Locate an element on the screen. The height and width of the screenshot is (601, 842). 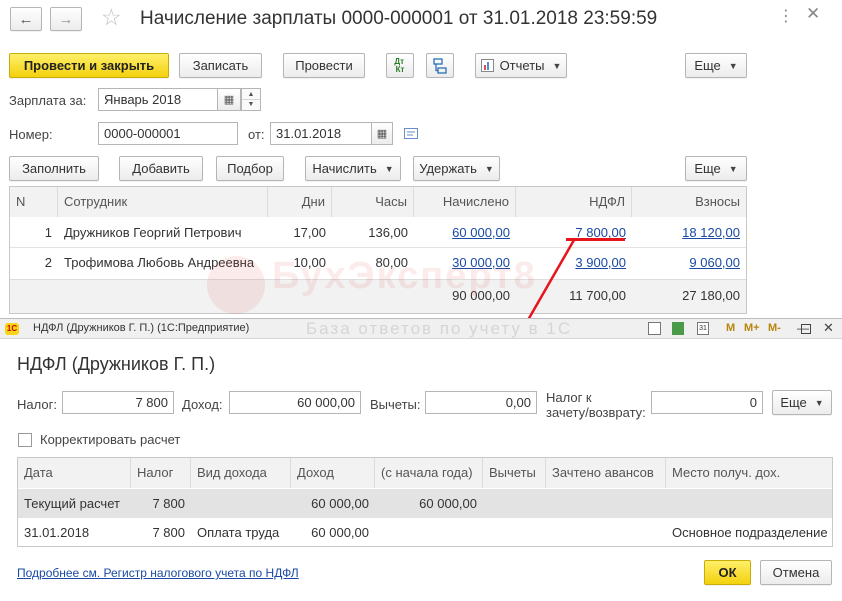
ytd-income-cell: 60 000,00 is located at coordinates (429, 503).